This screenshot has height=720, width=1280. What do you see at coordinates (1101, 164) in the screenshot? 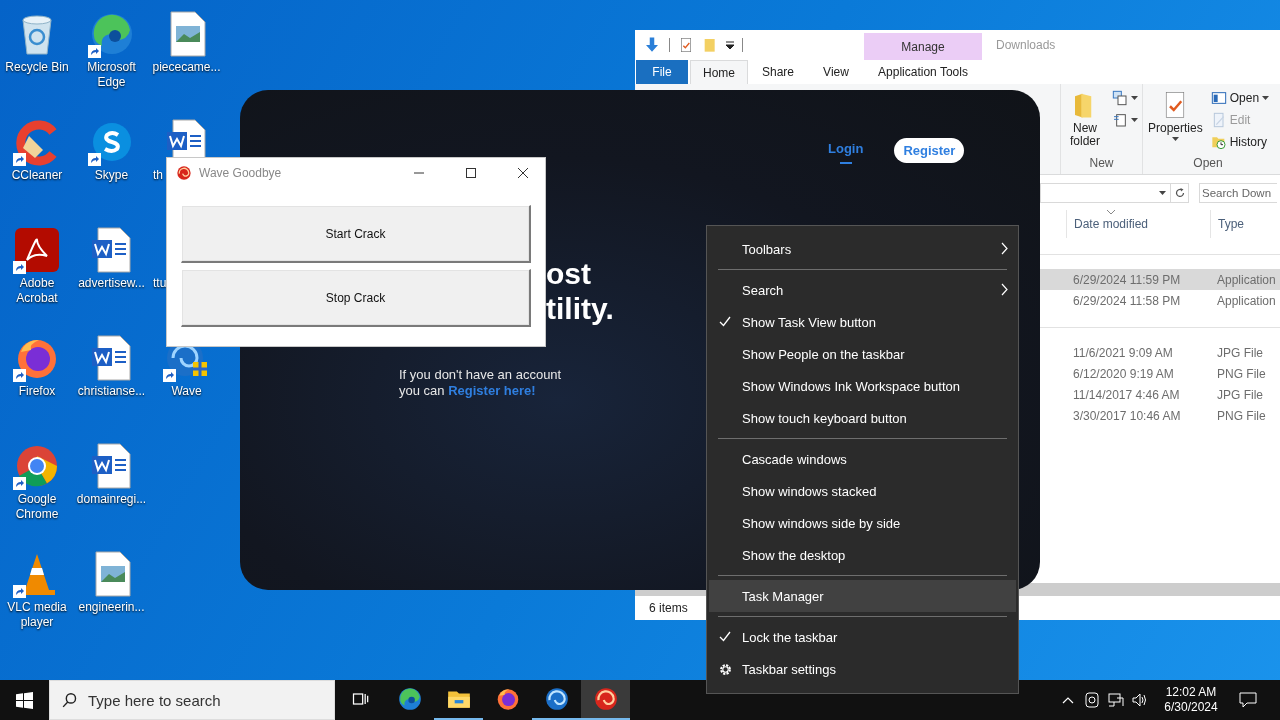
I see `ribbon-group-label: New` at bounding box center [1101, 164].